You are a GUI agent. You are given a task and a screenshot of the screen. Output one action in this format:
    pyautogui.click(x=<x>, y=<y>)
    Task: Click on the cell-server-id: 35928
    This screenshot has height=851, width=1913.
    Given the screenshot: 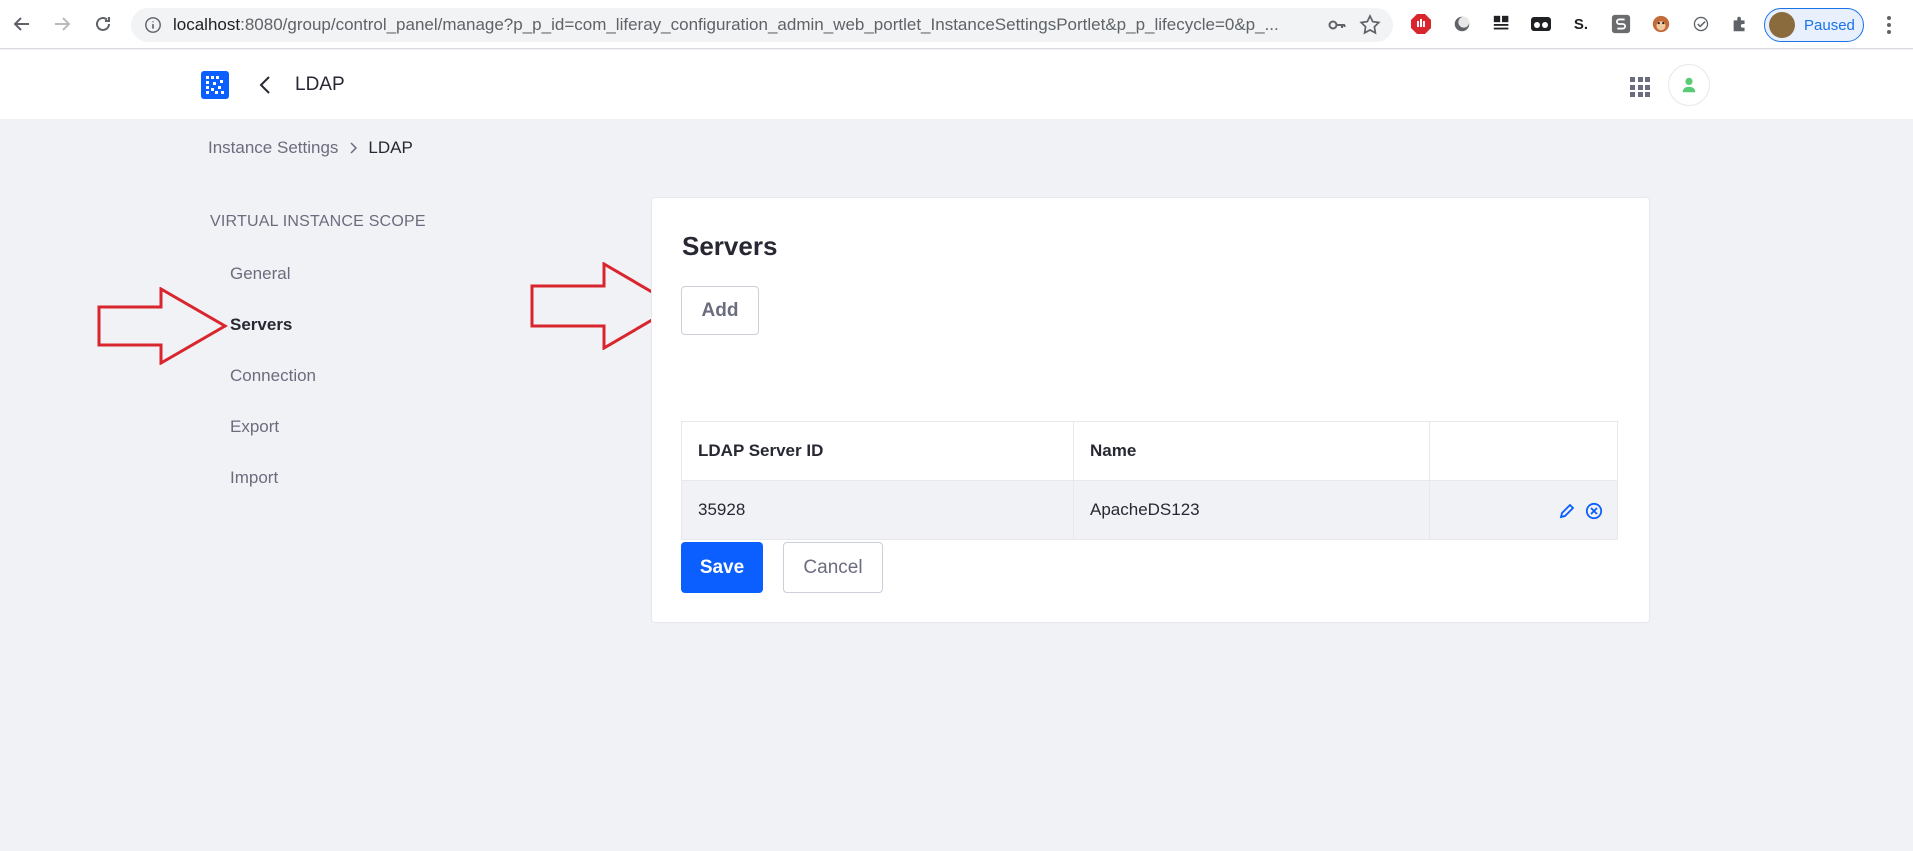 What is the action you would take?
    pyautogui.click(x=877, y=510)
    